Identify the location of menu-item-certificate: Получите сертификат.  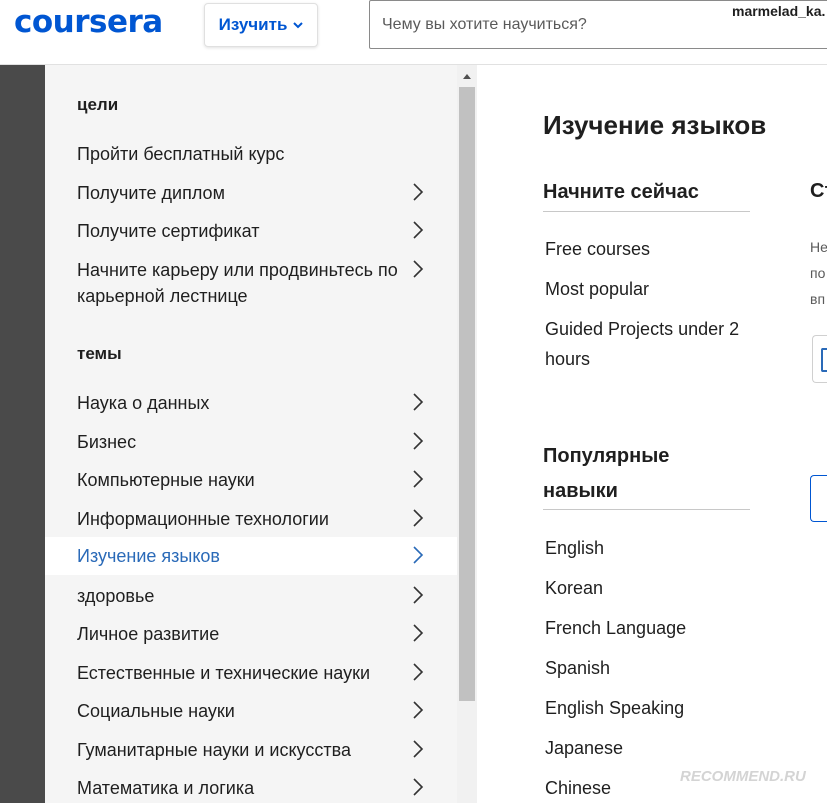
(251, 231).